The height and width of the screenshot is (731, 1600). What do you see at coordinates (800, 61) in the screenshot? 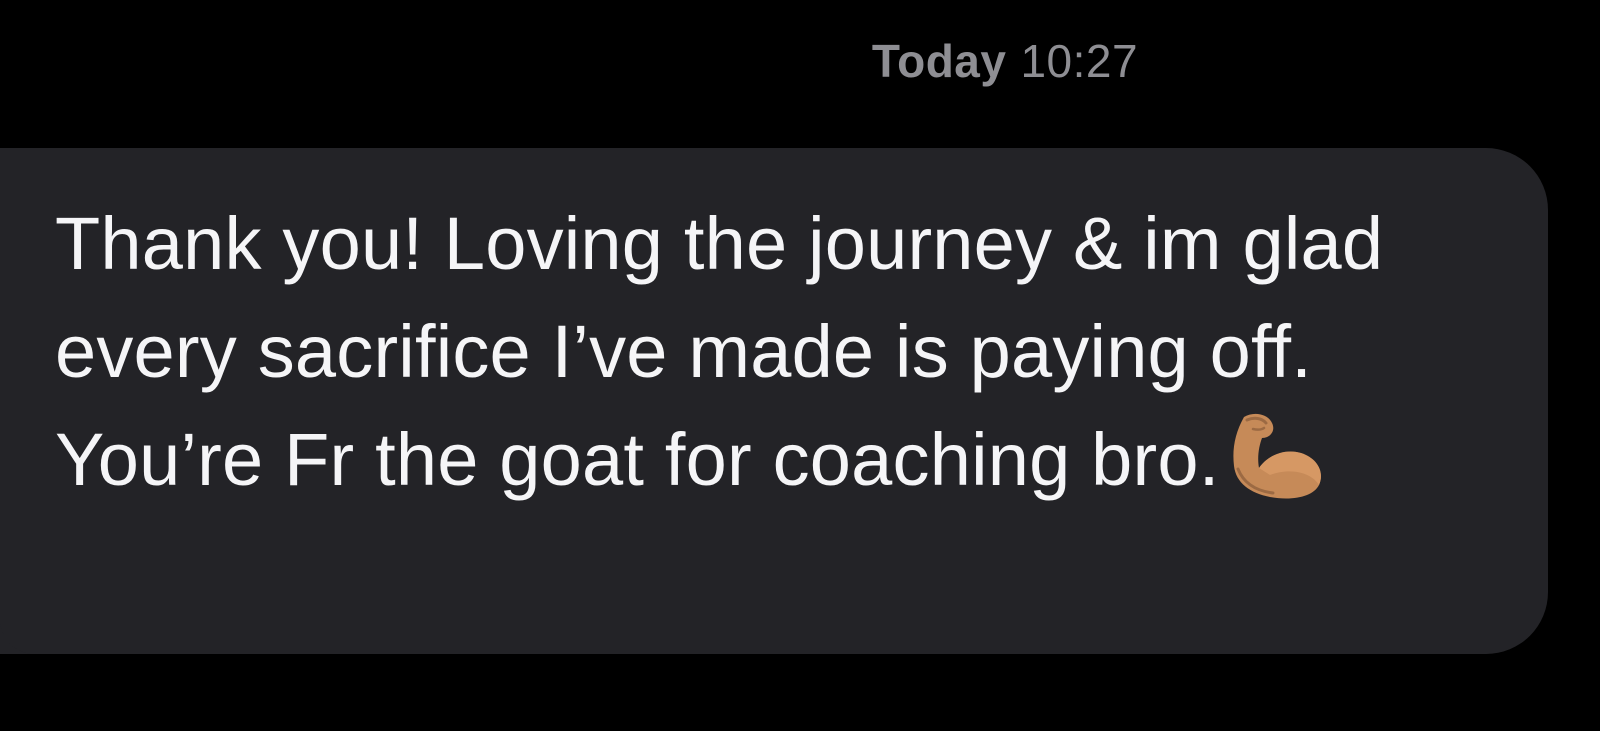
I see `message-timestamp: Today 10:27` at bounding box center [800, 61].